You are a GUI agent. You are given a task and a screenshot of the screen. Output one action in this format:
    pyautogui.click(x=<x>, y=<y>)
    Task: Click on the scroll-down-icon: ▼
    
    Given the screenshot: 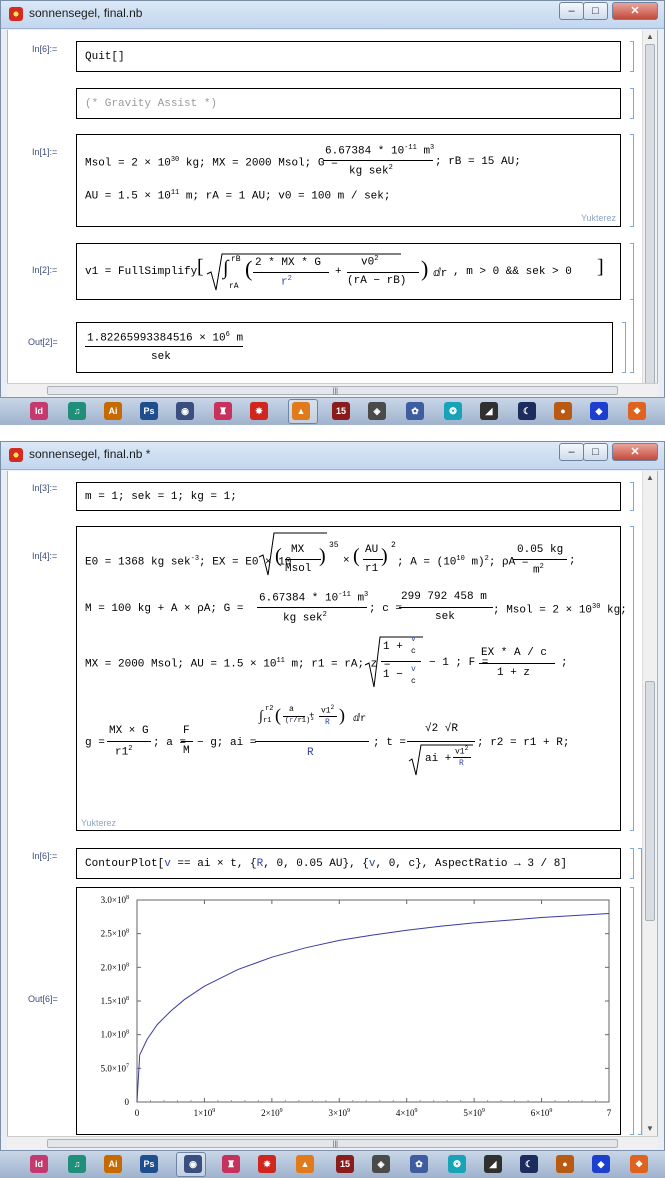 What is the action you would take?
    pyautogui.click(x=650, y=1129)
    